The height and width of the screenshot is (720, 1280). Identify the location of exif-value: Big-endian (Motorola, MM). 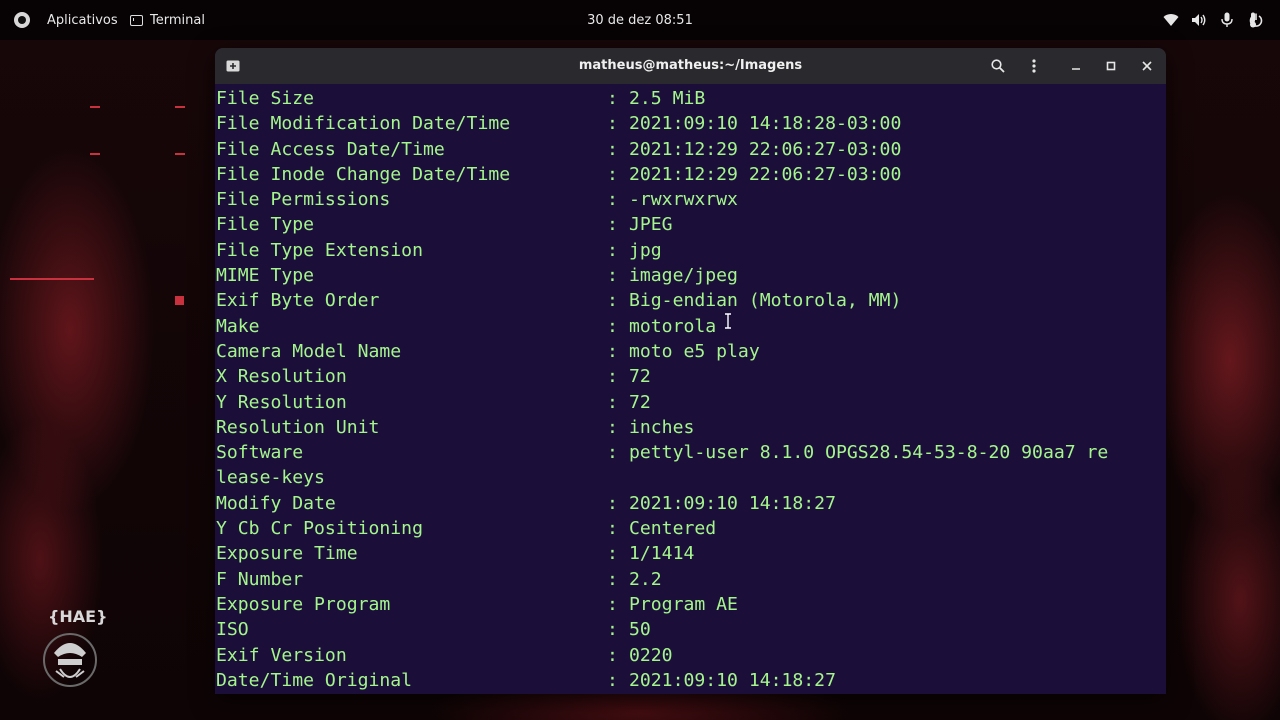
(765, 301).